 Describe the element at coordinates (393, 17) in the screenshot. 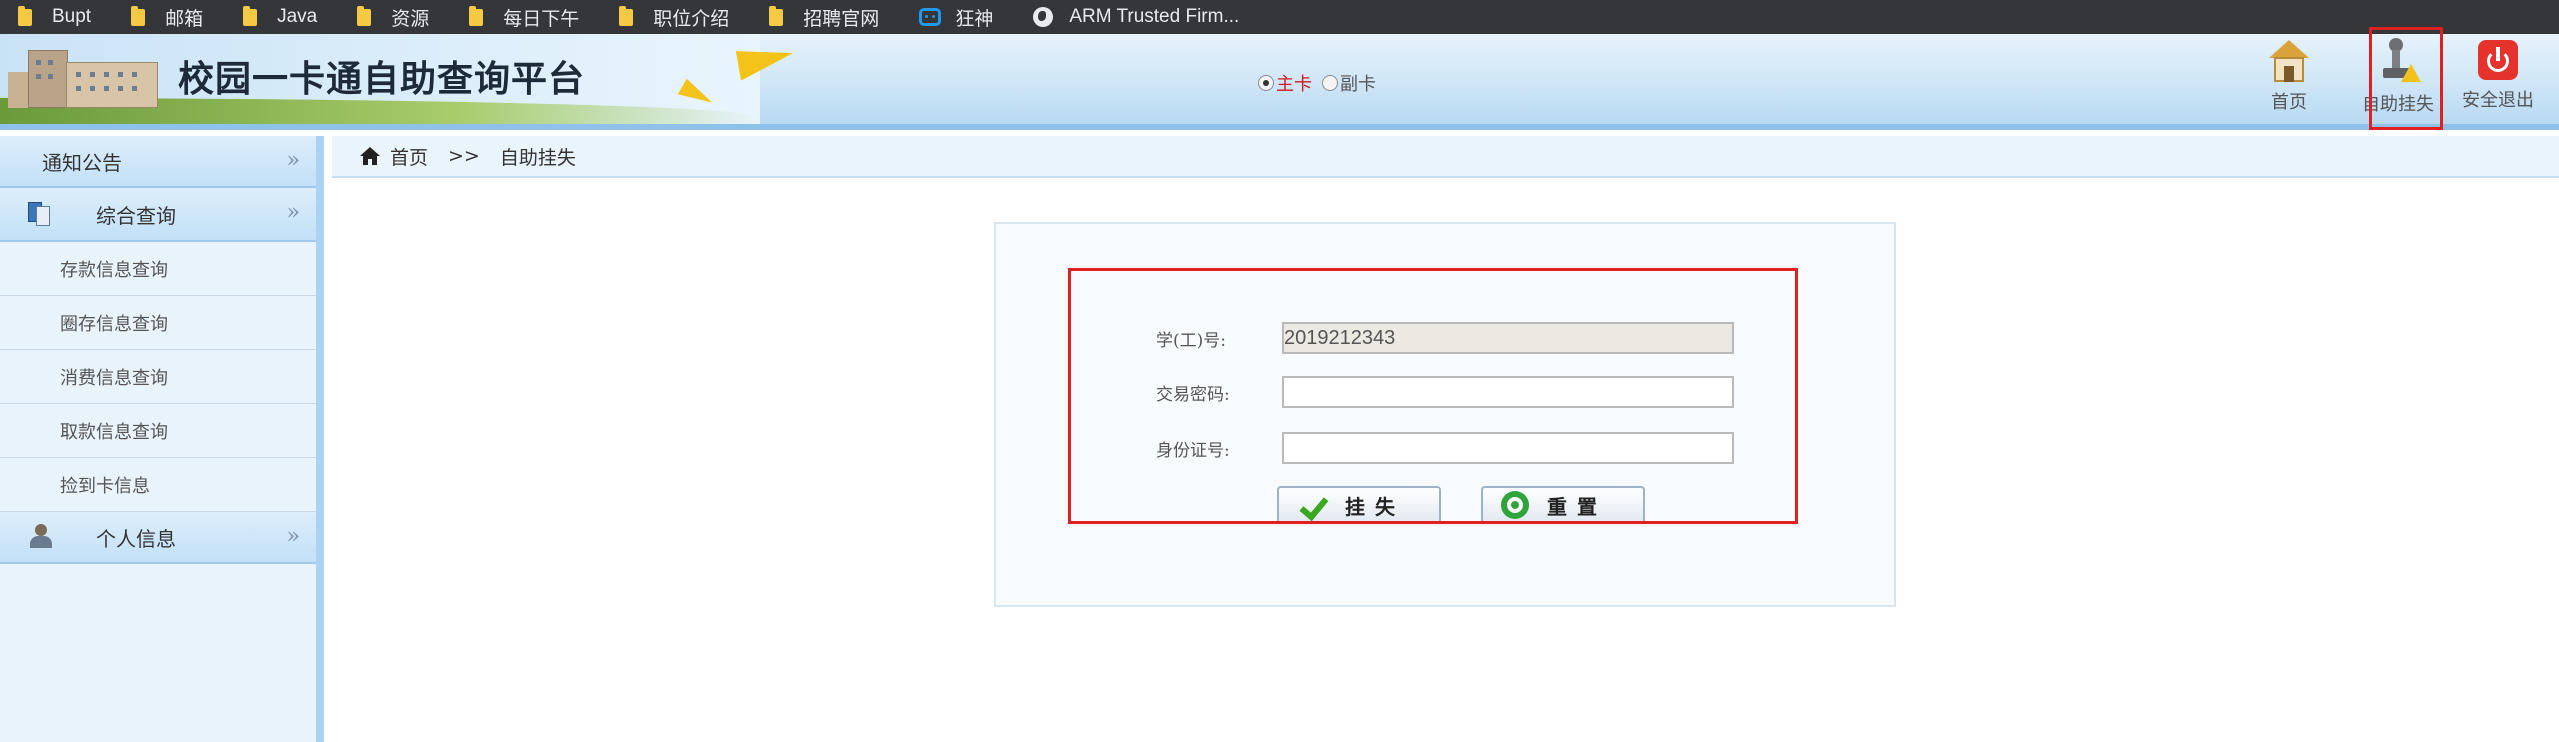

I see `bookmark-resources: 资源` at that location.